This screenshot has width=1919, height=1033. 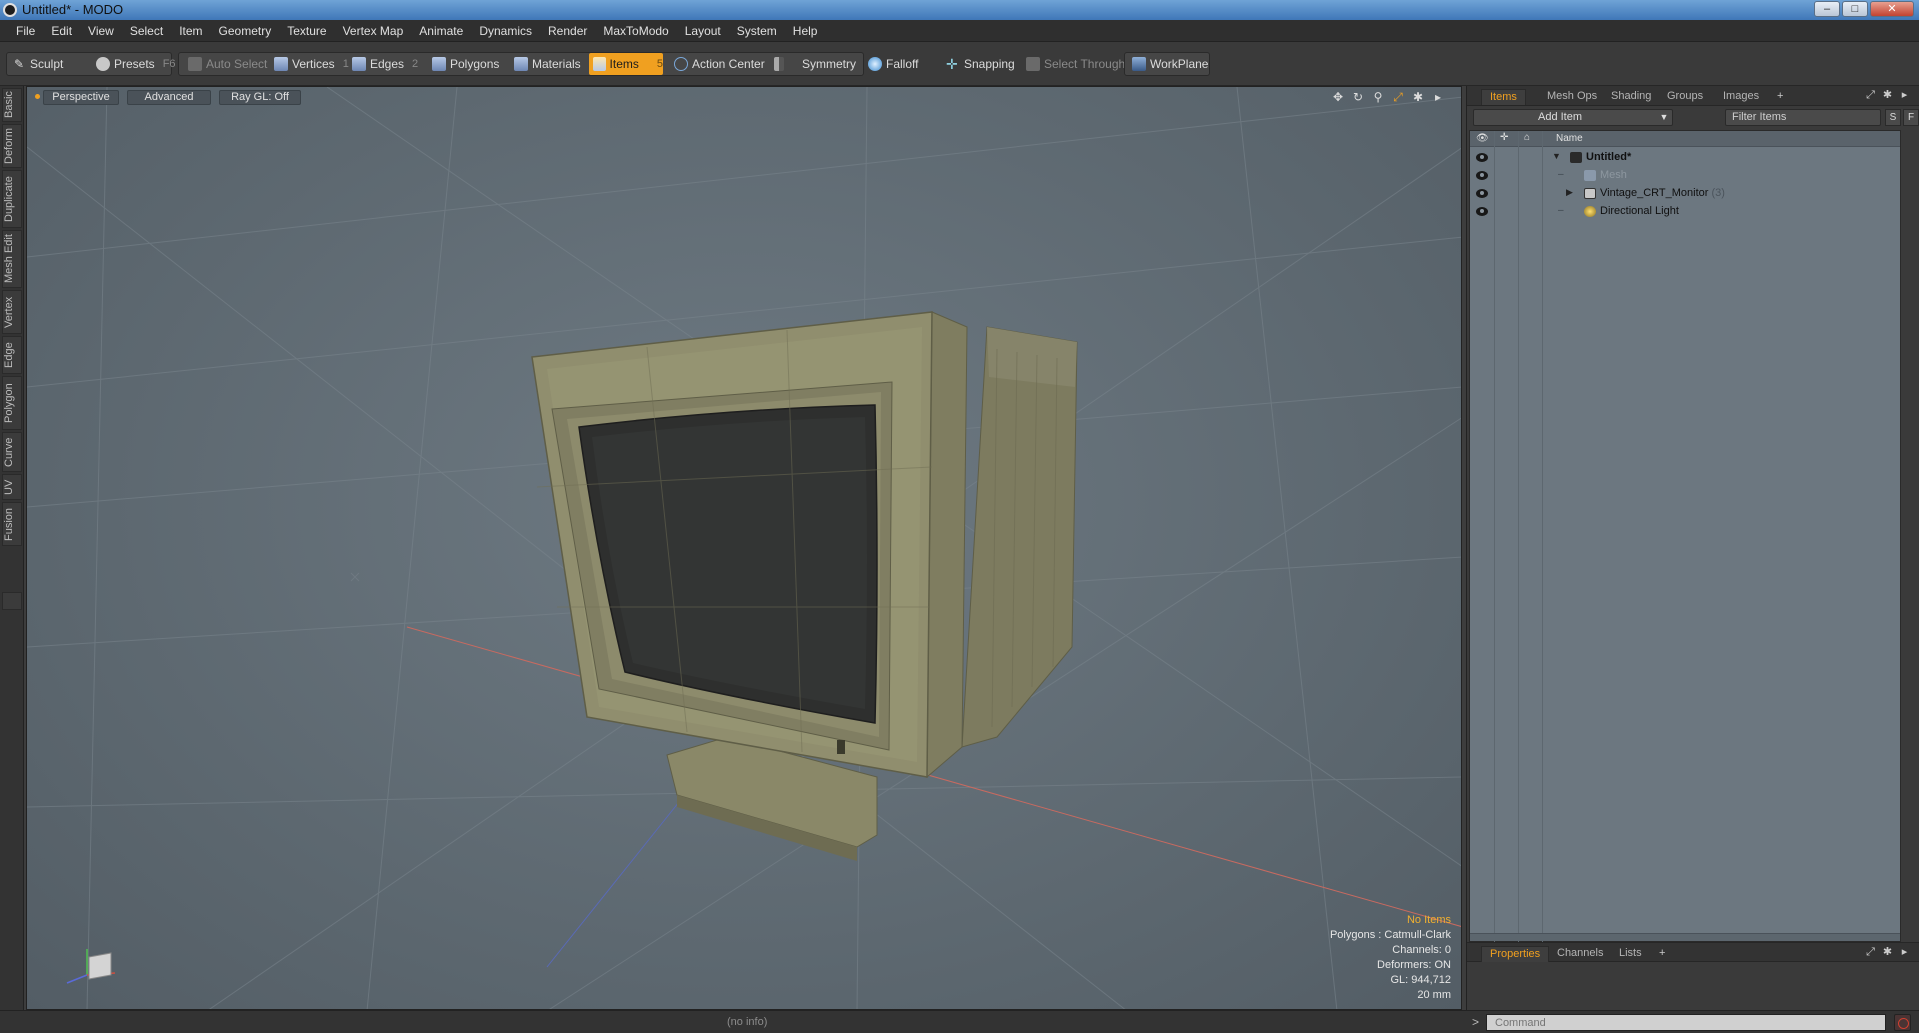 What do you see at coordinates (1358, 97) in the screenshot?
I see `rotate-view-icon: ↻` at bounding box center [1358, 97].